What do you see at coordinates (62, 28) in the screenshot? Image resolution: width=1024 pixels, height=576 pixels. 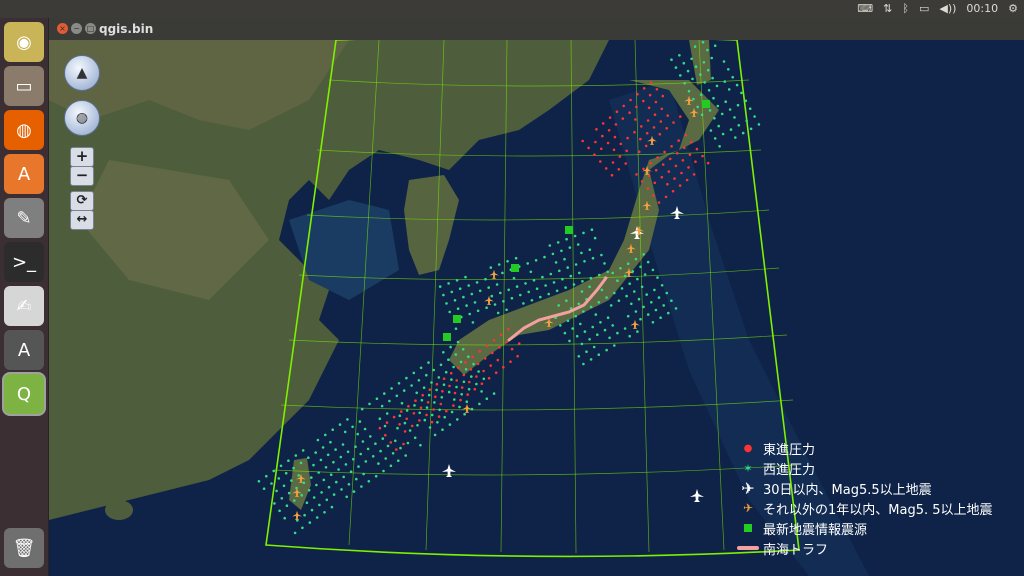 I see `close-button: ×` at bounding box center [62, 28].